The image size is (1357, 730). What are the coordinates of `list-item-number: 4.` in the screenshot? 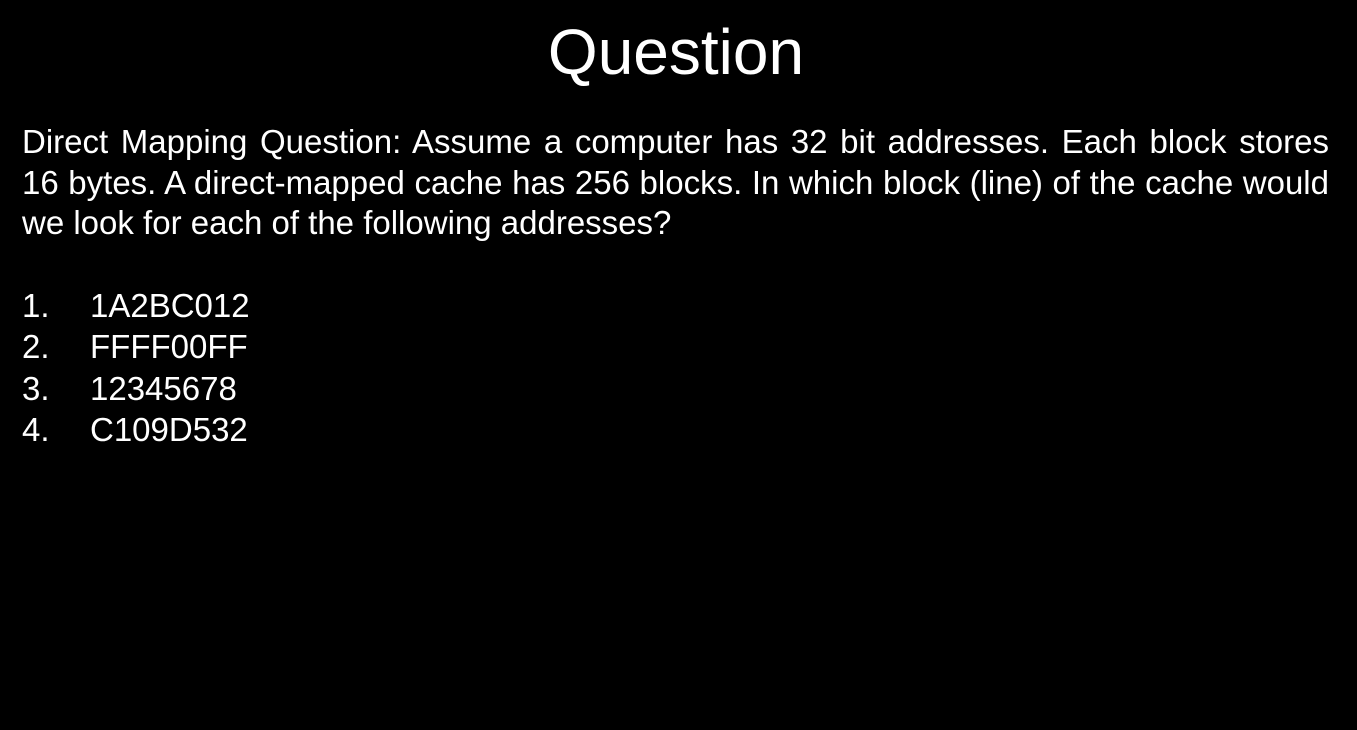 It's located at (36, 429).